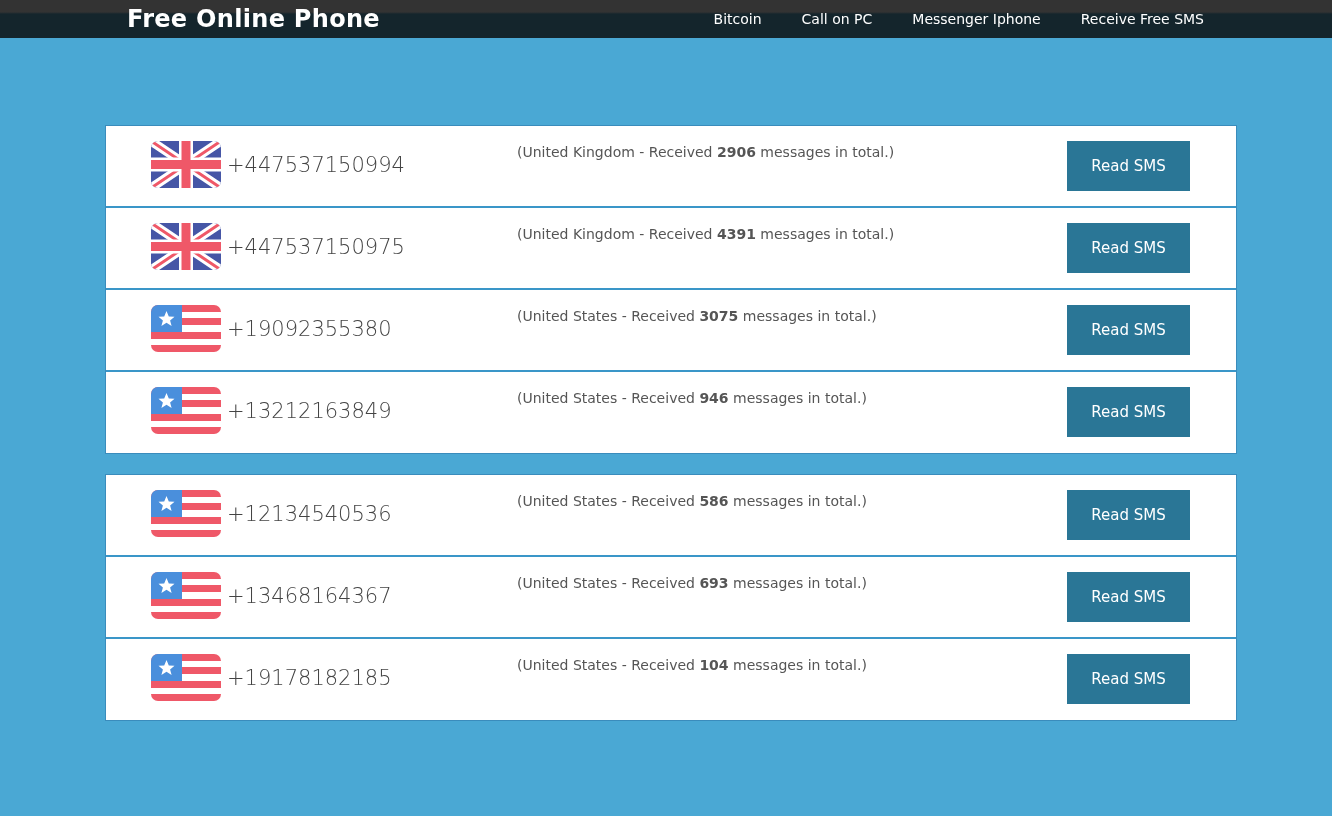 The height and width of the screenshot is (816, 1332). What do you see at coordinates (697, 315) in the screenshot?
I see `message-count-text: (United States - Received 3075 messages in total.)` at bounding box center [697, 315].